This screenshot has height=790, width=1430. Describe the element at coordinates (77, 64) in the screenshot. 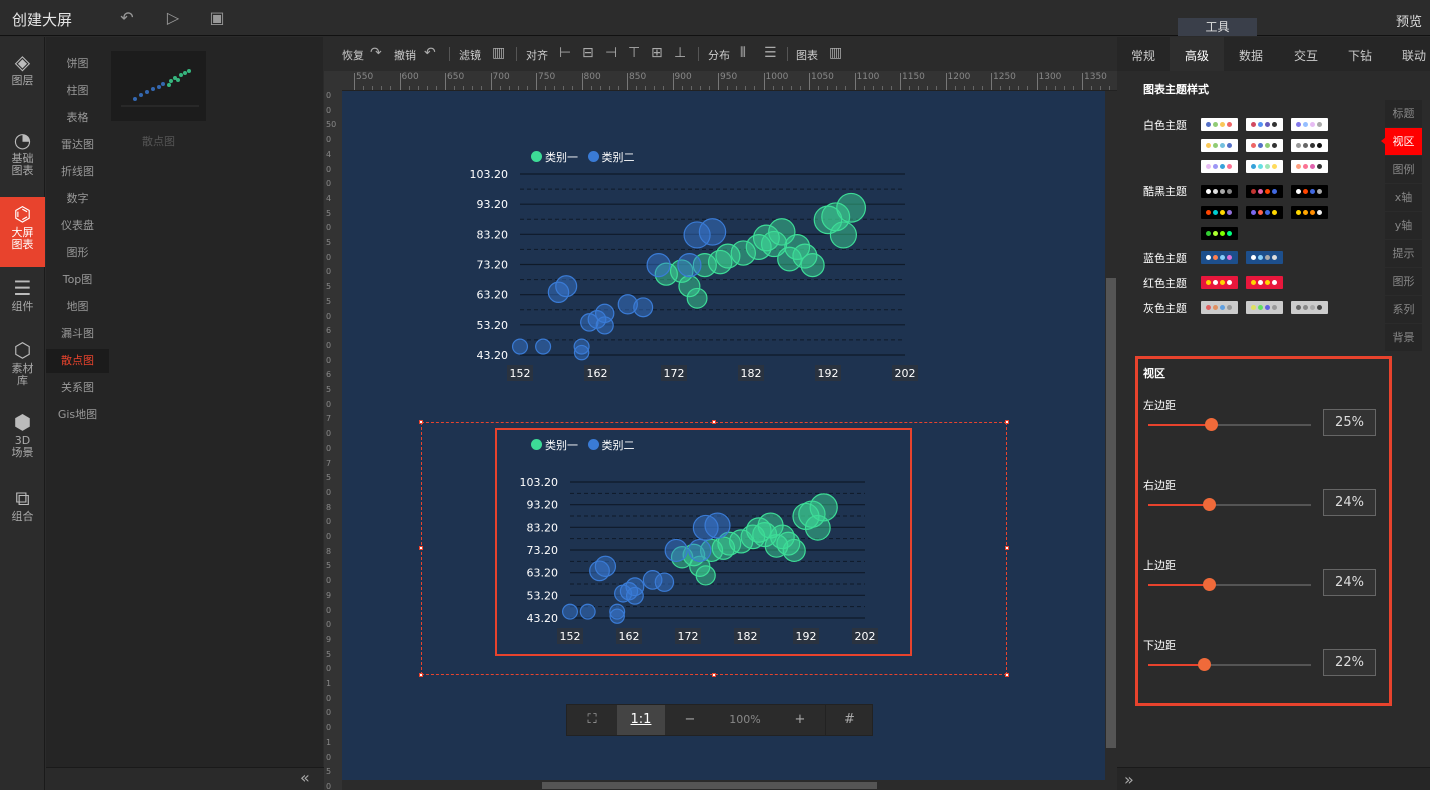

I see `subnav-item: 饼图` at that location.